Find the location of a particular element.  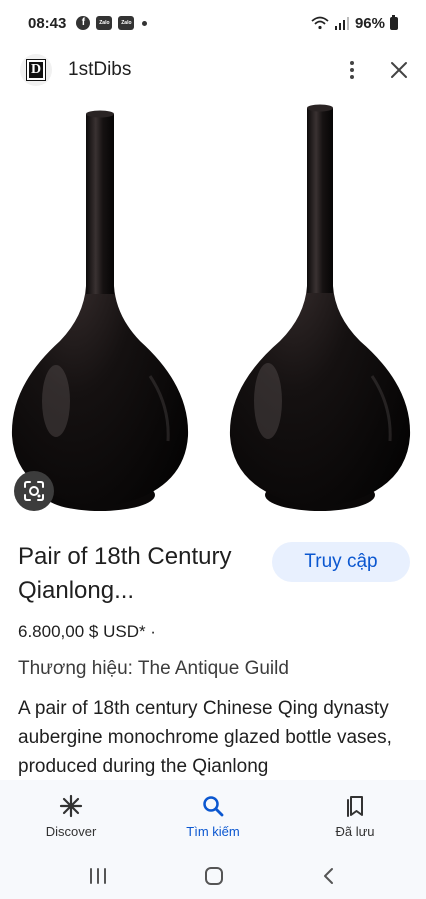

asterisk-icon is located at coordinates (71, 806).